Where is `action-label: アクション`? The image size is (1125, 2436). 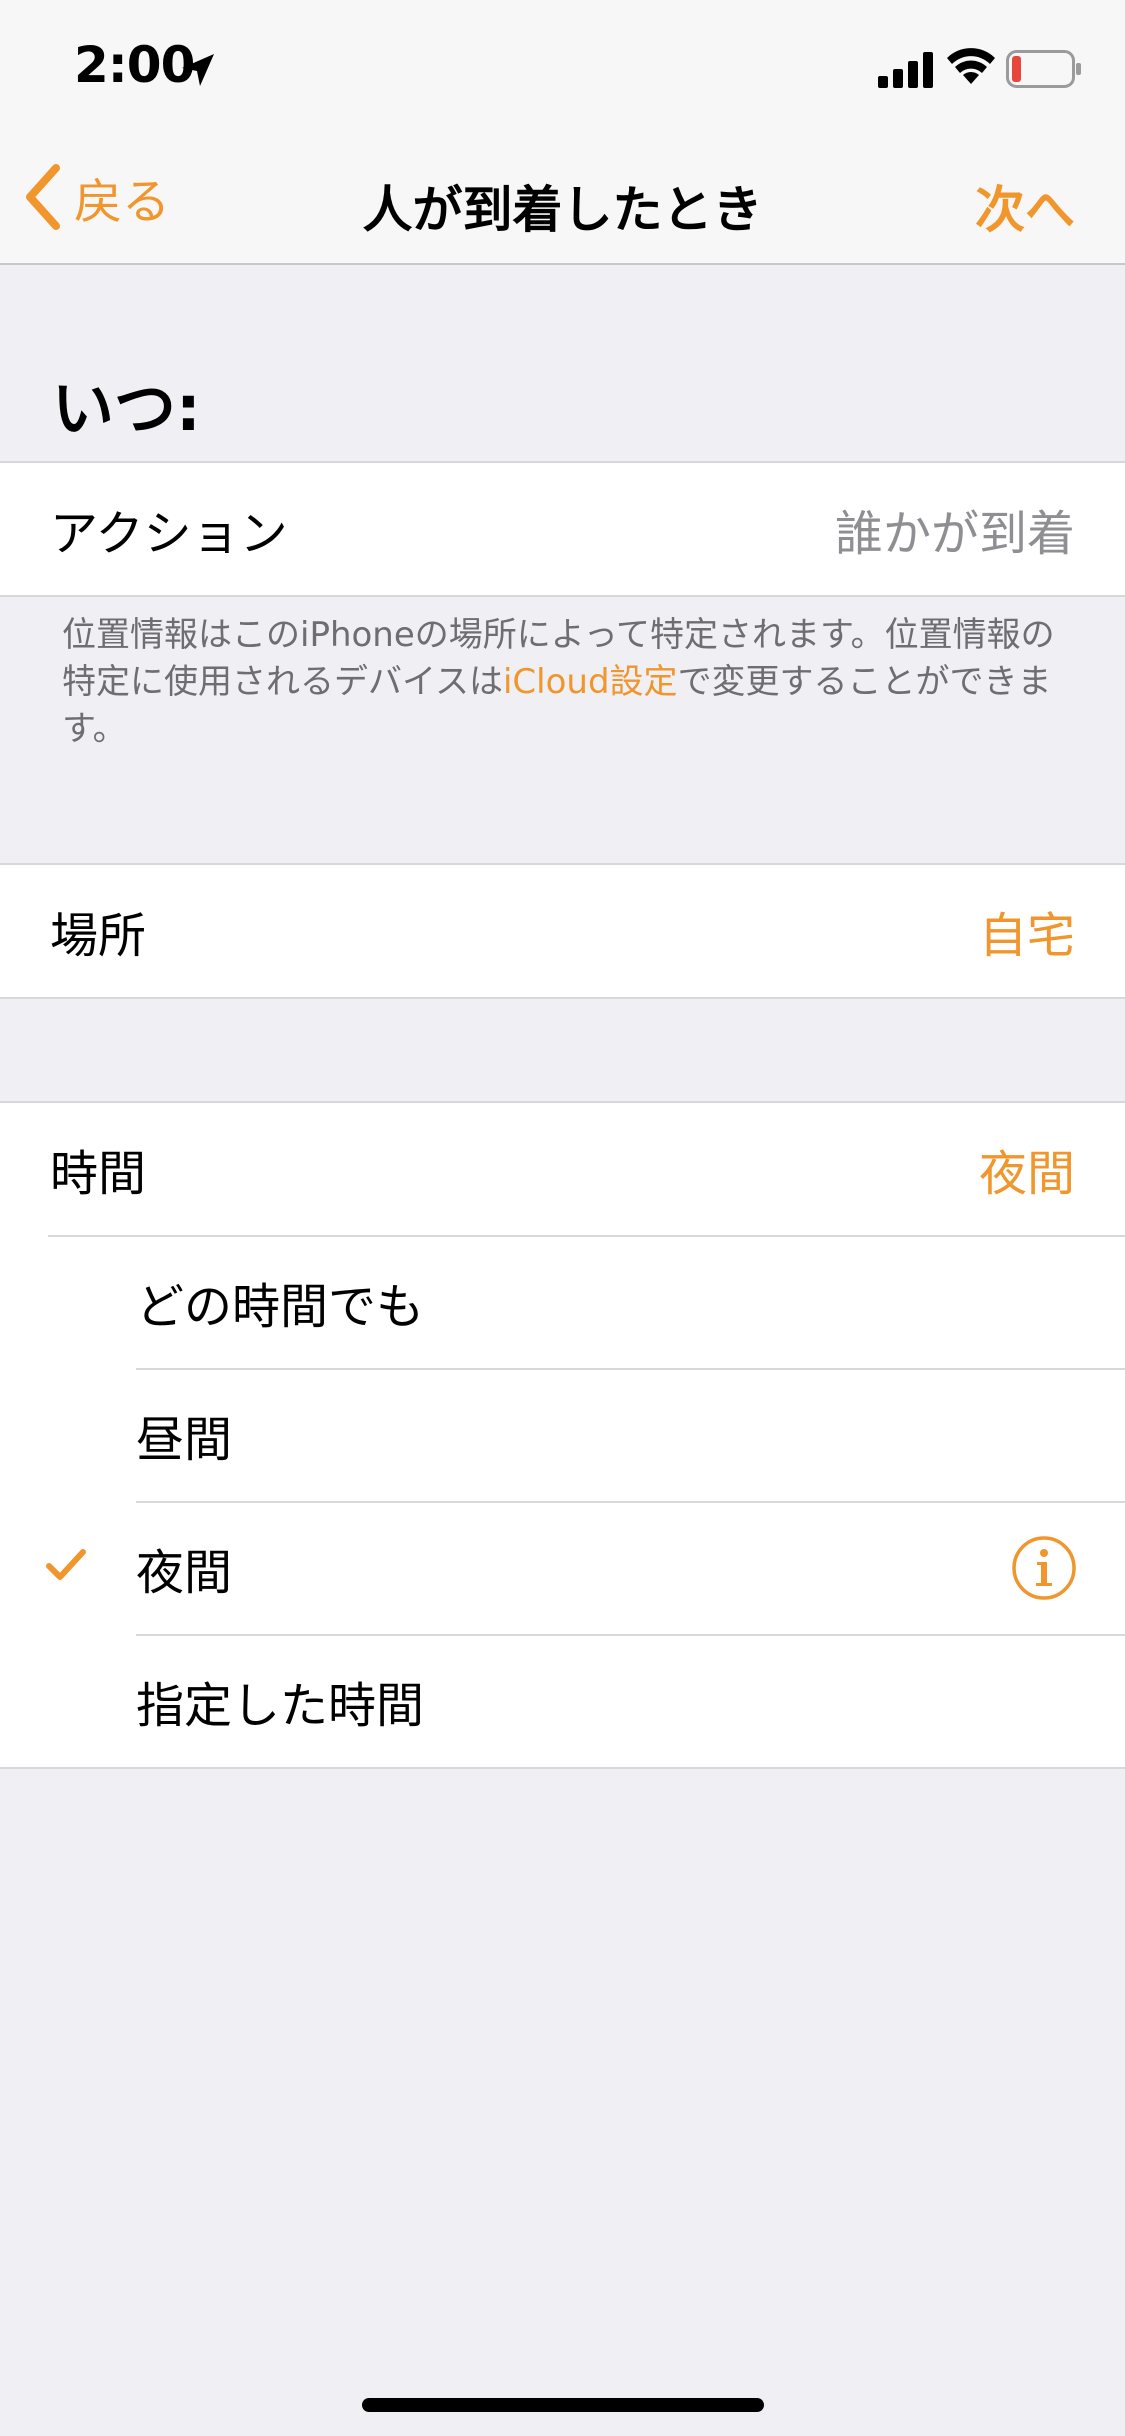
action-label: アクション is located at coordinates (169, 534).